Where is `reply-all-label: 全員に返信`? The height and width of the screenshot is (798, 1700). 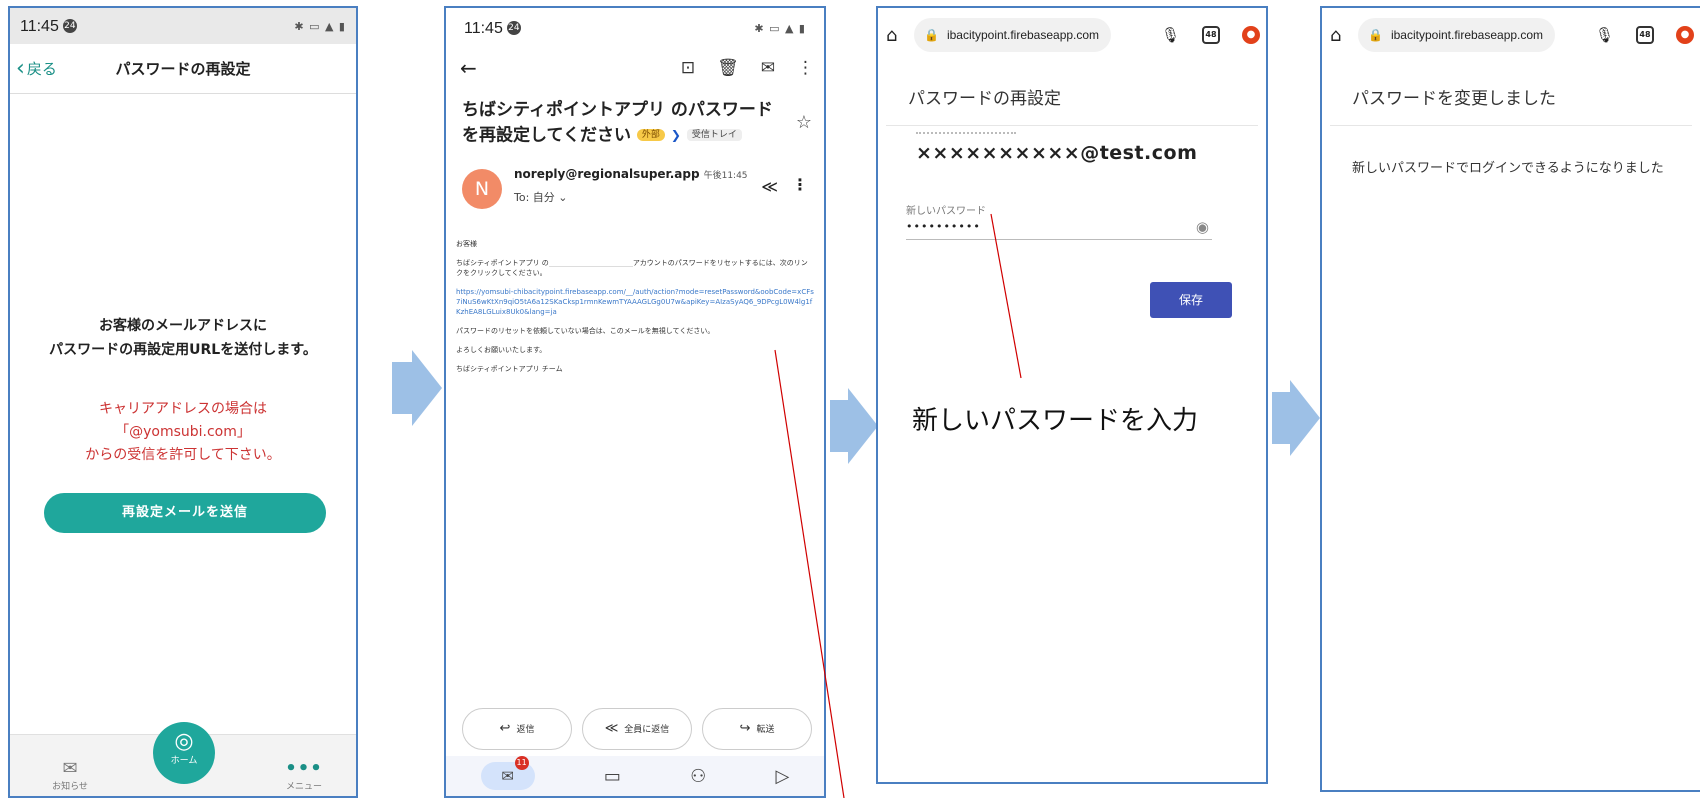
reply-all-label: 全員に返信 is located at coordinates (647, 730).